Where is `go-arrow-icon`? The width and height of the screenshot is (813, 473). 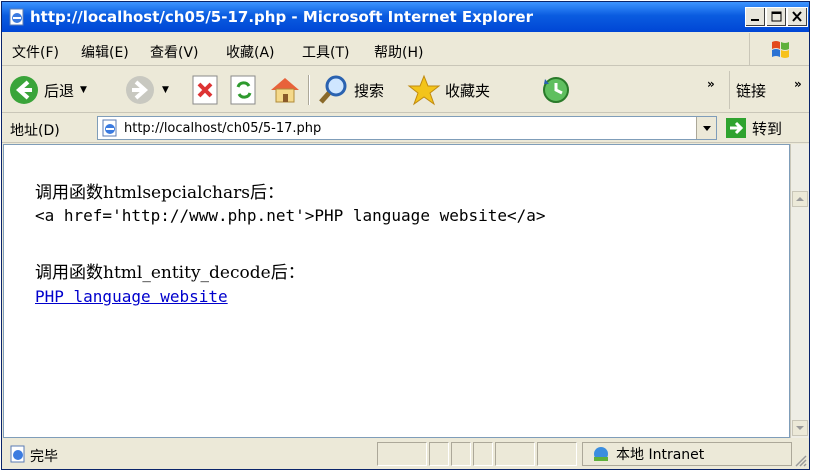
go-arrow-icon is located at coordinates (736, 128).